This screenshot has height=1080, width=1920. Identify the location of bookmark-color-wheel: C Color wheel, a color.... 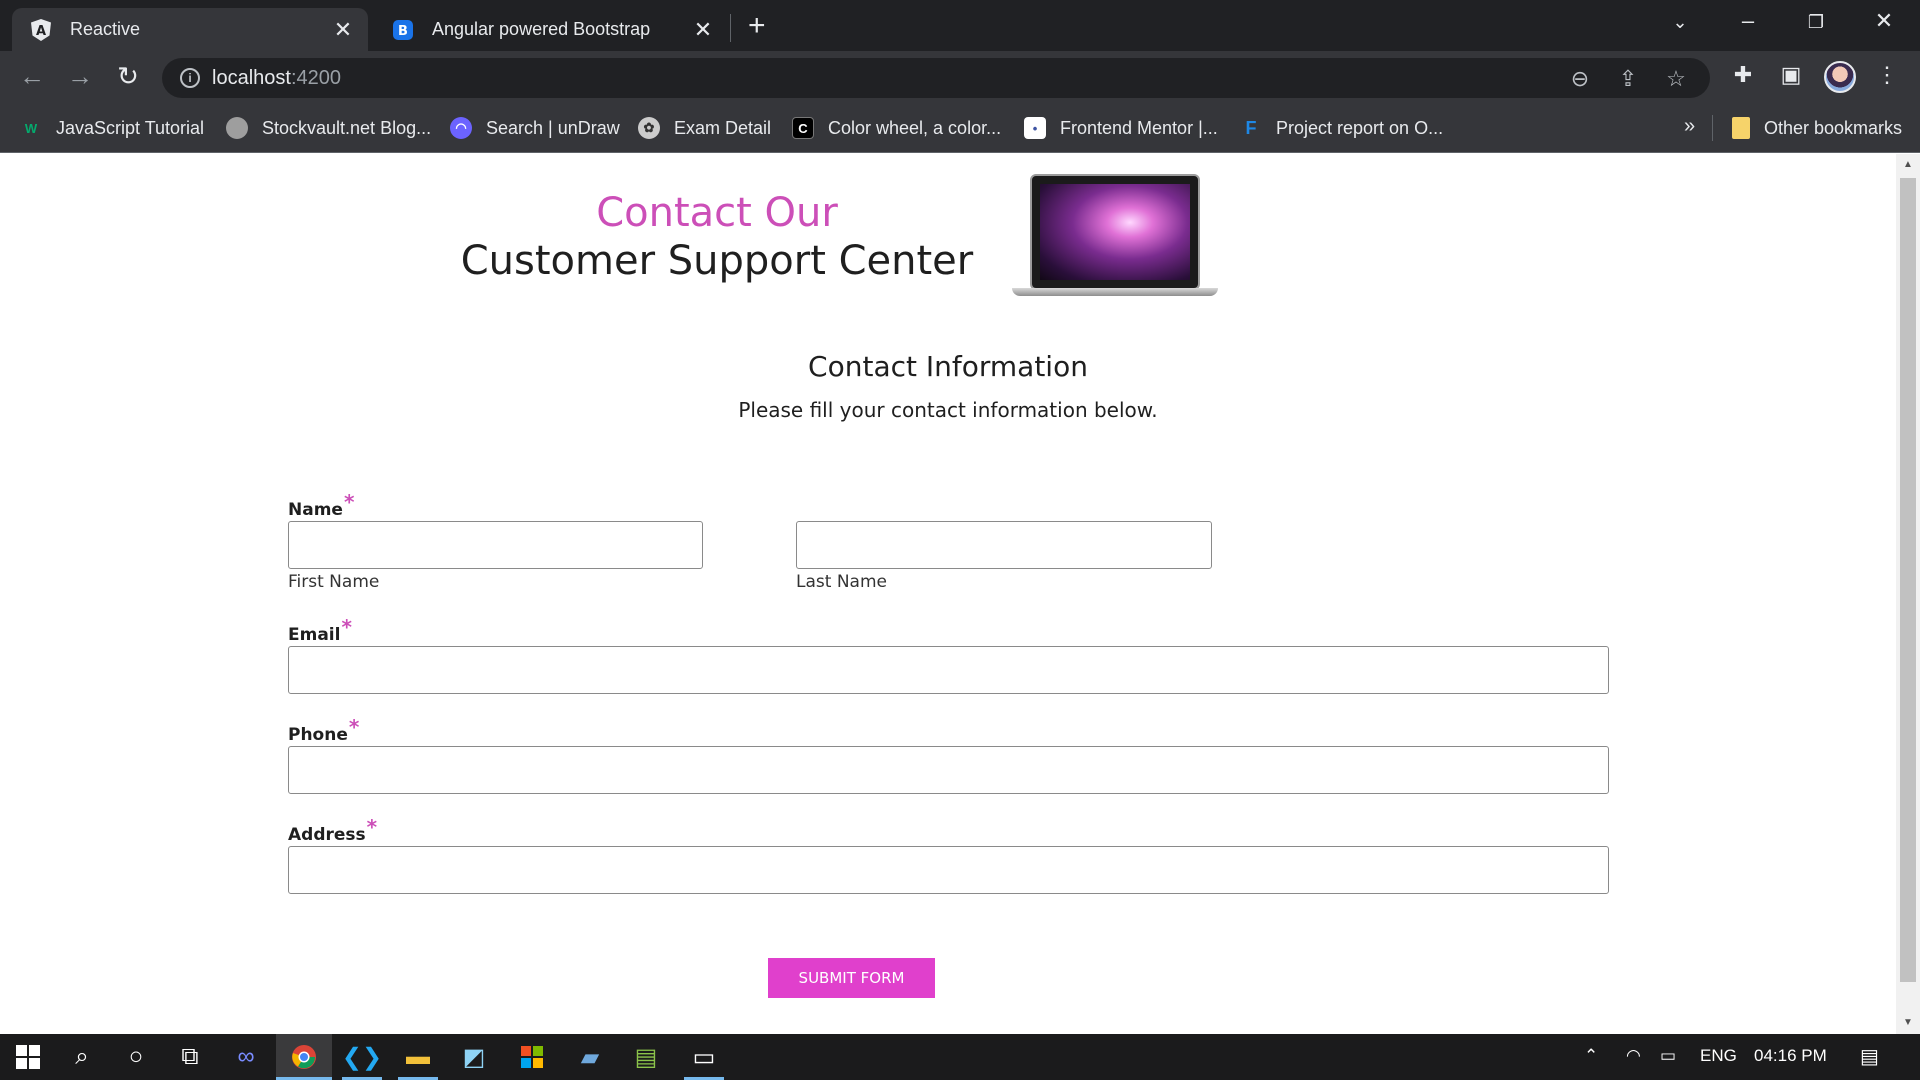
(896, 128).